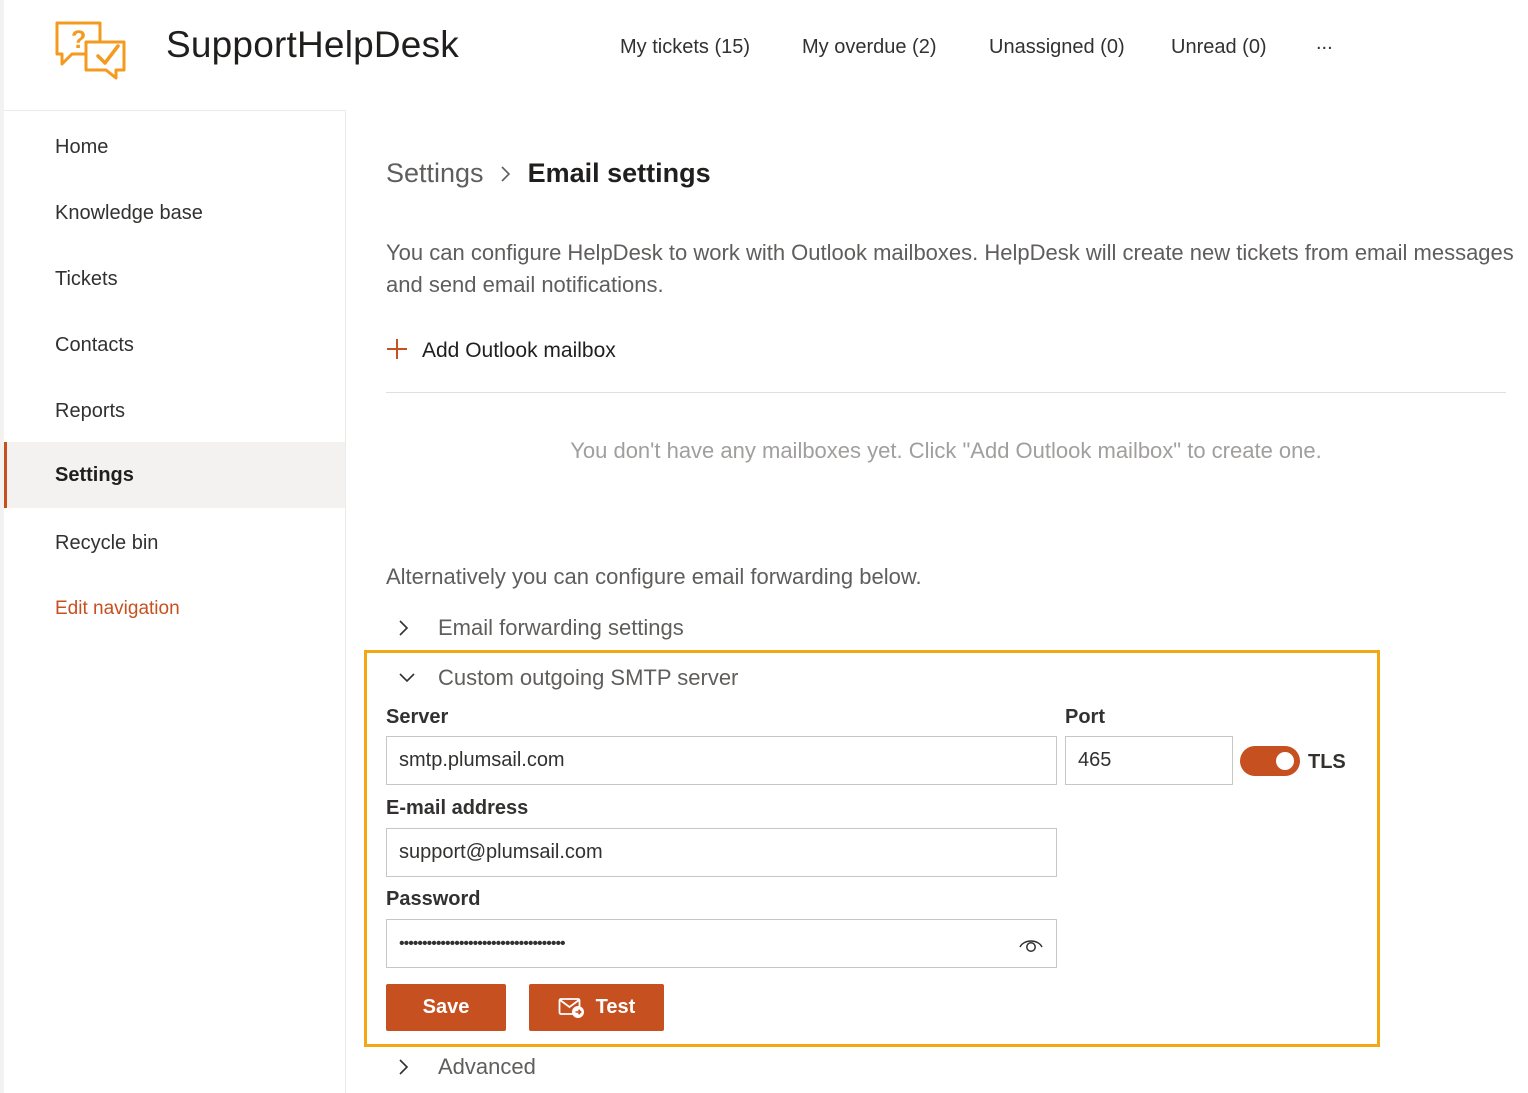 Image resolution: width=1528 pixels, height=1093 pixels. What do you see at coordinates (487, 1066) in the screenshot?
I see `advanced-label: Advanced` at bounding box center [487, 1066].